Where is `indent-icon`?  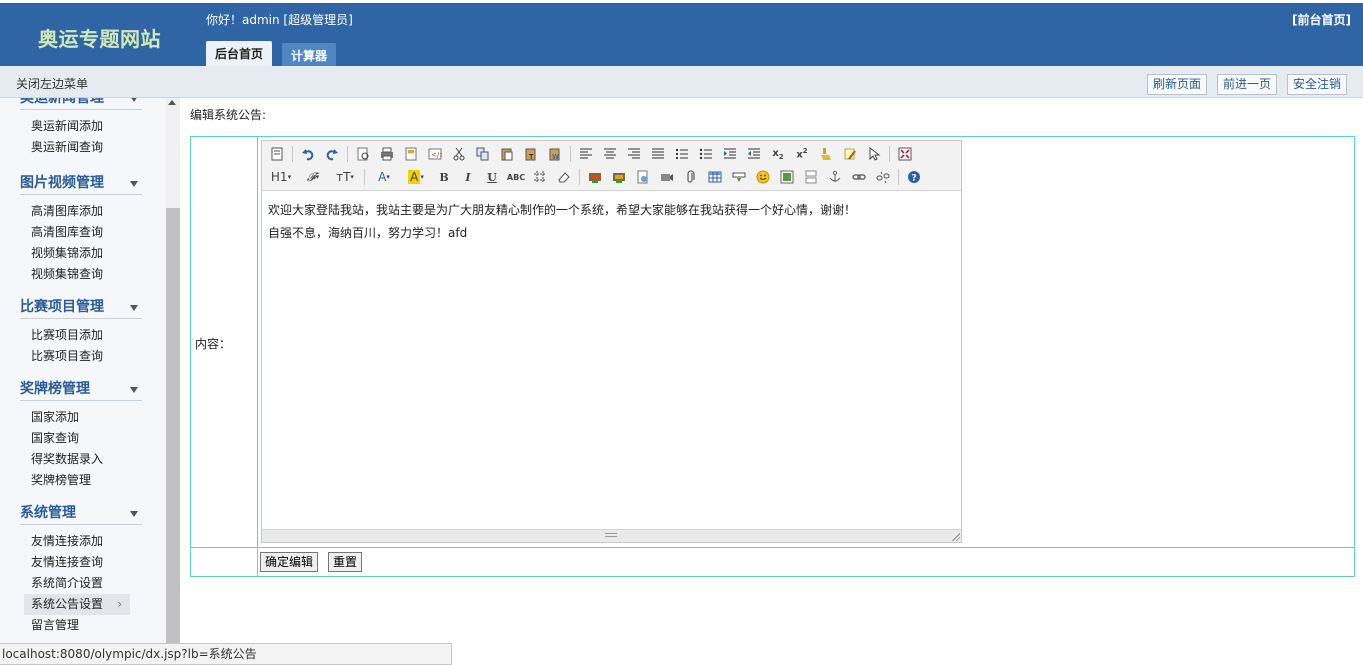
indent-icon is located at coordinates (730, 154).